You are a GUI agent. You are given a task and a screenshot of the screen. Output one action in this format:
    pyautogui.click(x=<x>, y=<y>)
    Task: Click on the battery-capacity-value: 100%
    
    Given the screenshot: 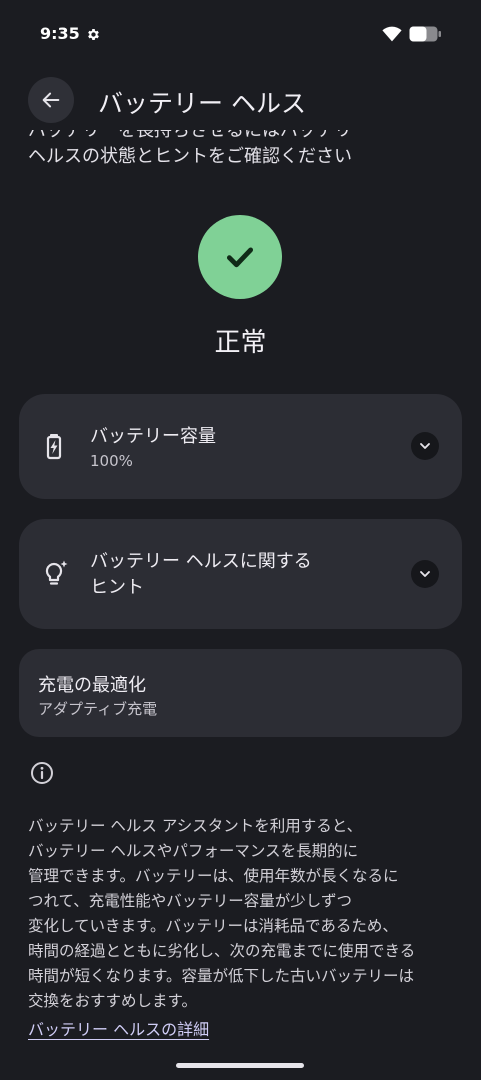 What is the action you would take?
    pyautogui.click(x=111, y=461)
    